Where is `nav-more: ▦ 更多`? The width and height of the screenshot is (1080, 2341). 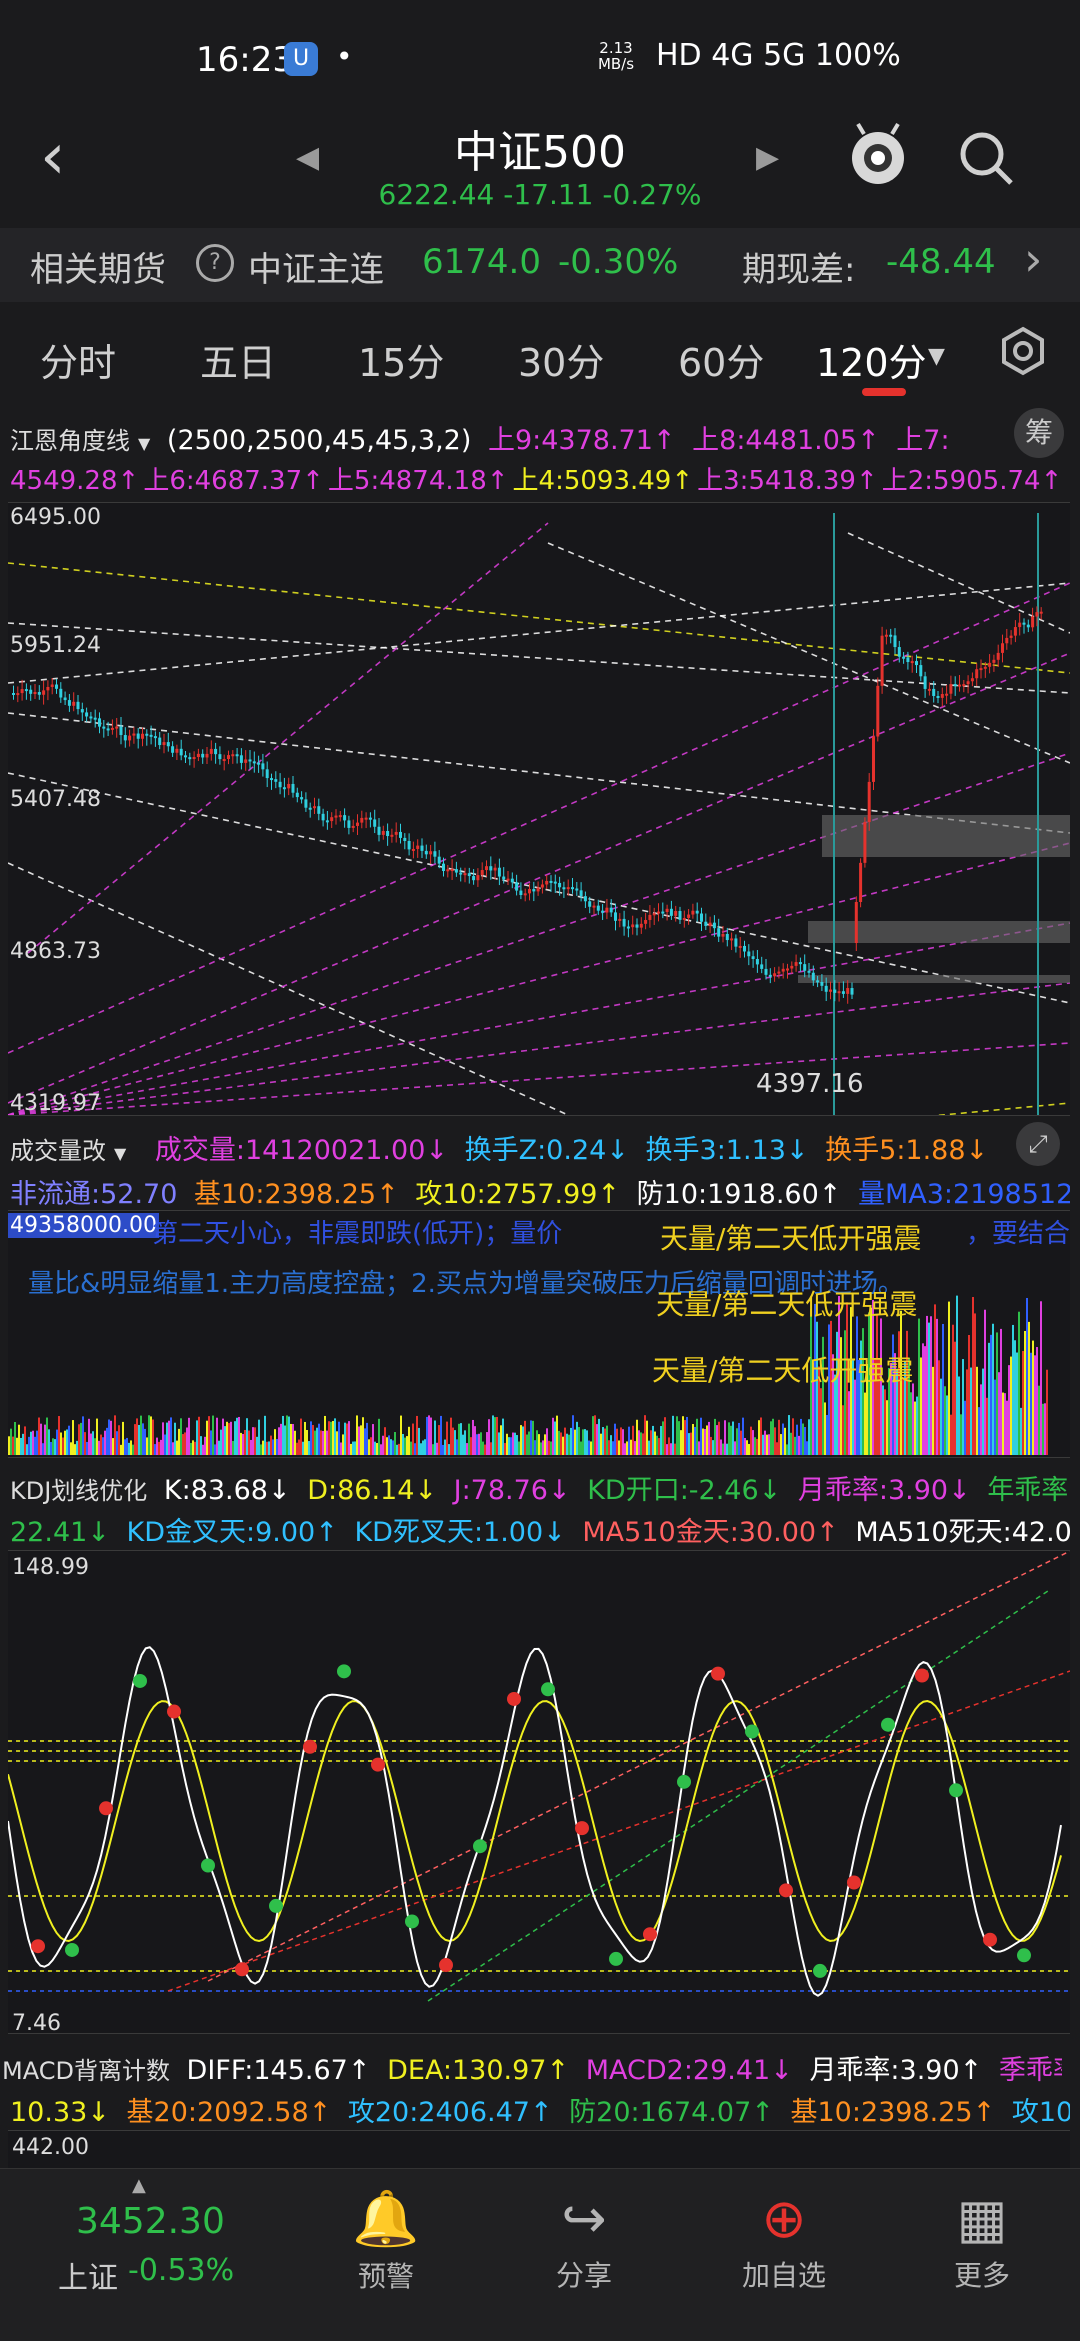 nav-more: ▦ 更多 is located at coordinates (982, 2240).